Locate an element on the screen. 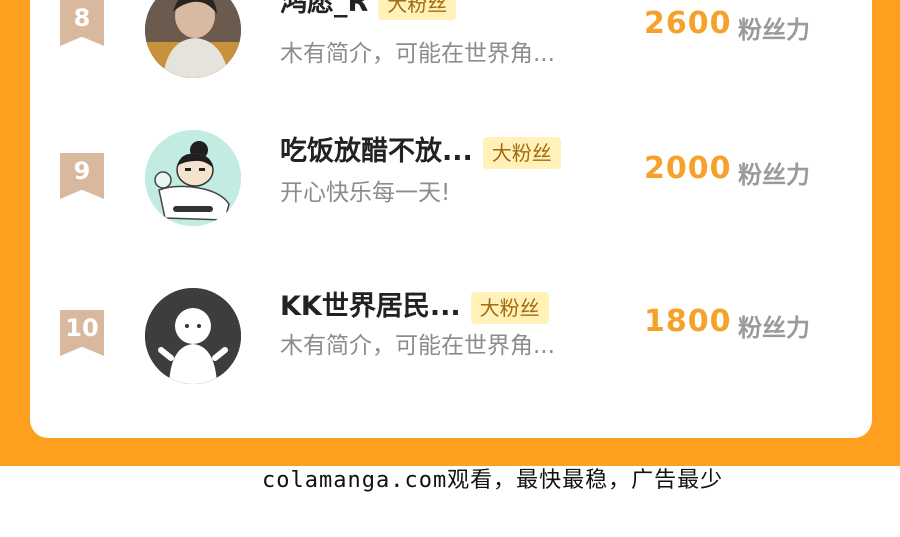  fan-score: 2000 is located at coordinates (688, 168).